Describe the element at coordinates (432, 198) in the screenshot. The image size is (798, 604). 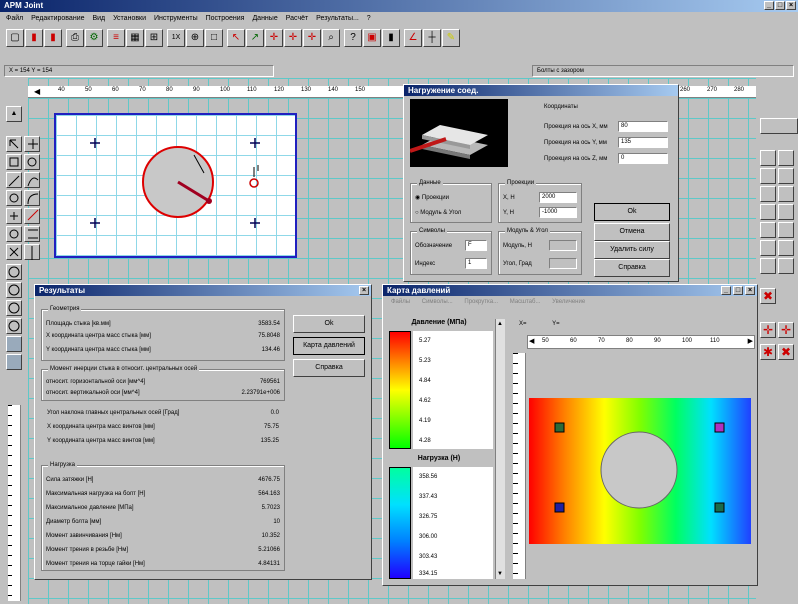
I see `radio-projections: ◉ Проекции` at that location.